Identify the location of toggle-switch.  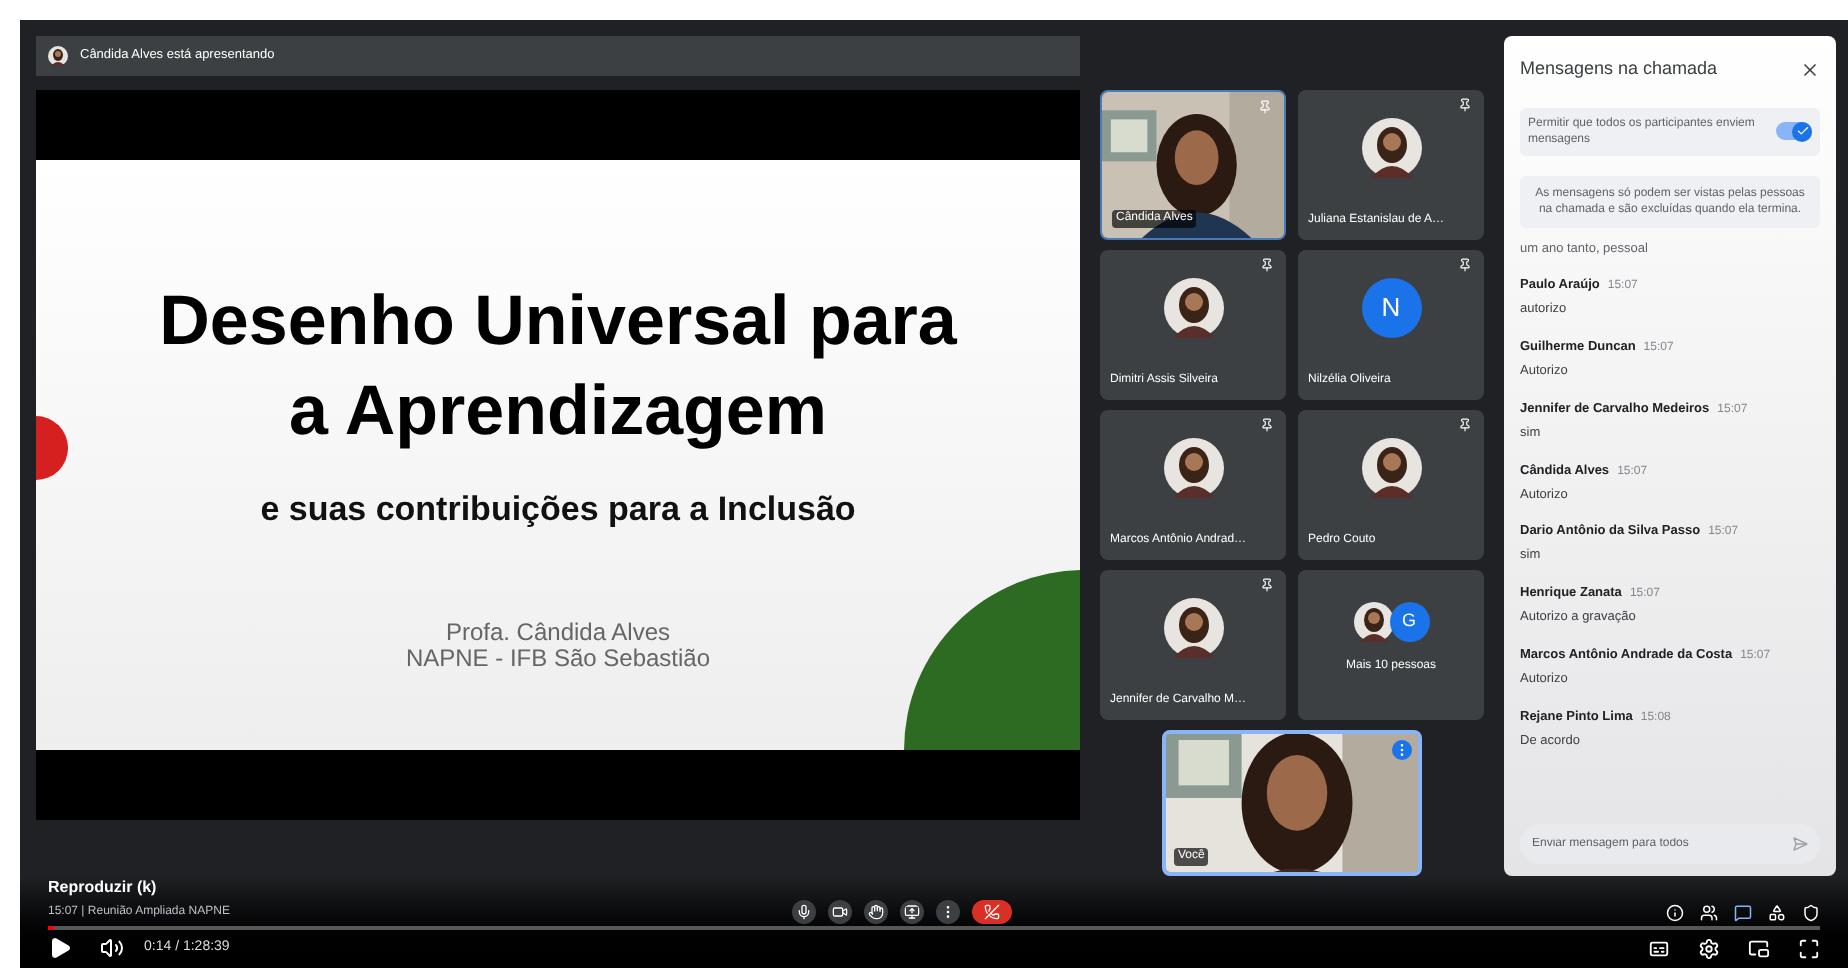
(1794, 131).